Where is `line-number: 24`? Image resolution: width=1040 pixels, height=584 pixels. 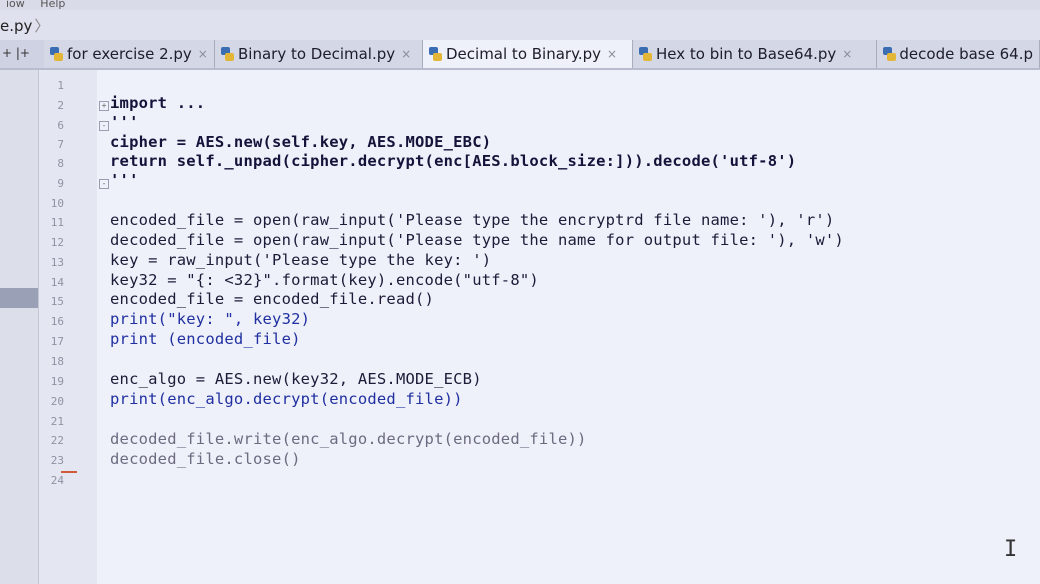
line-number: 24 is located at coordinates (57, 480).